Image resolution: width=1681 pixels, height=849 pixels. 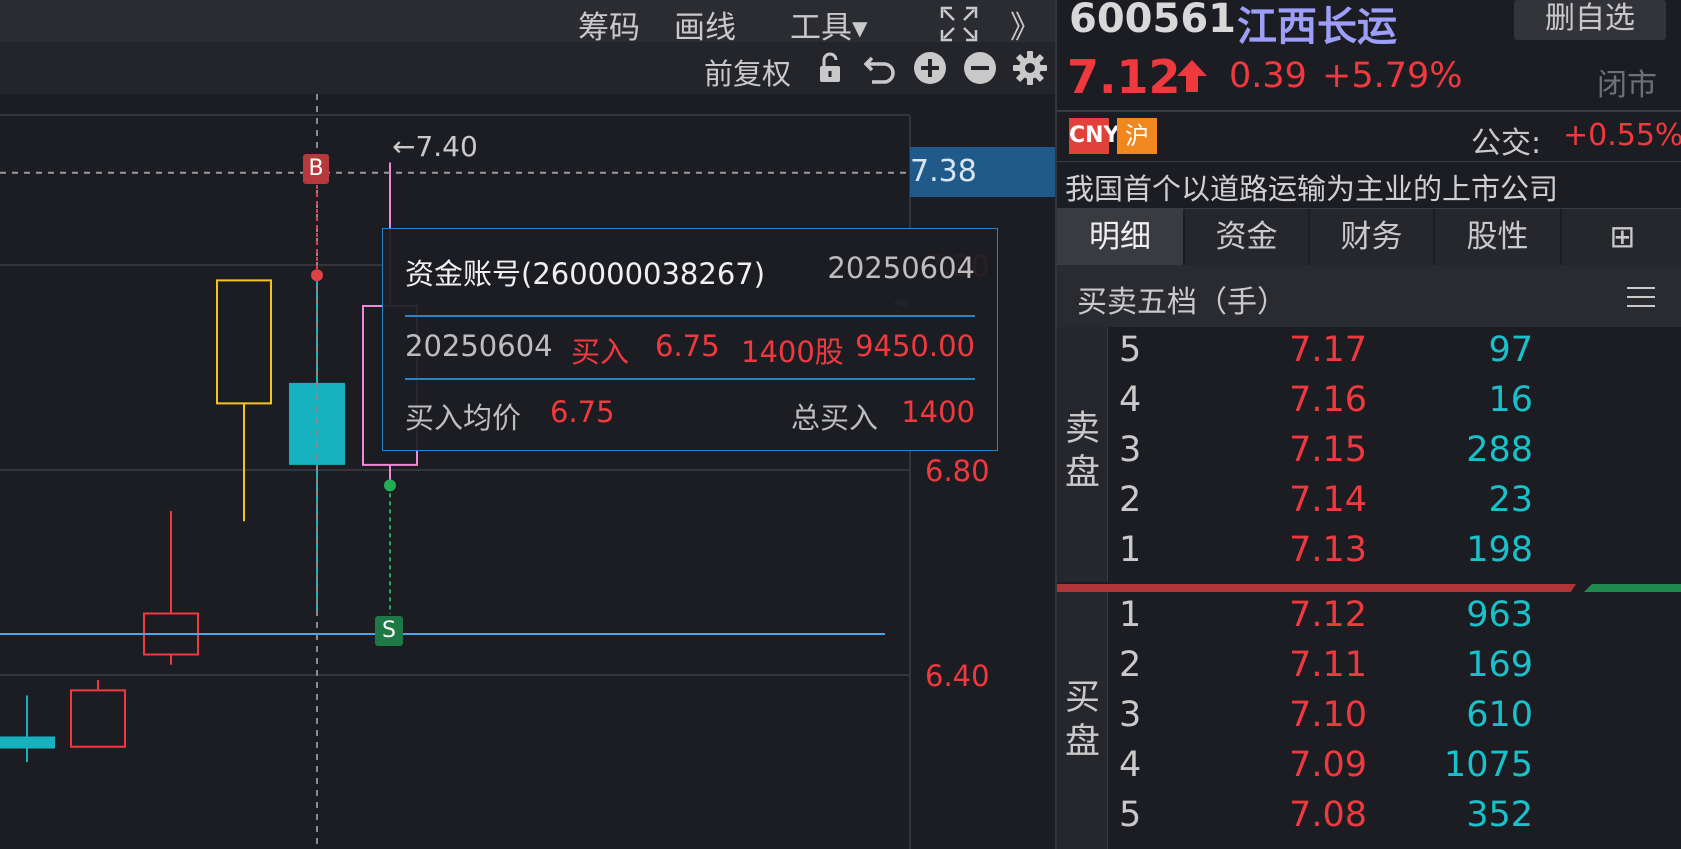 What do you see at coordinates (1394, 503) in the screenshot?
I see `sell-row-4: 2 7.14 23` at bounding box center [1394, 503].